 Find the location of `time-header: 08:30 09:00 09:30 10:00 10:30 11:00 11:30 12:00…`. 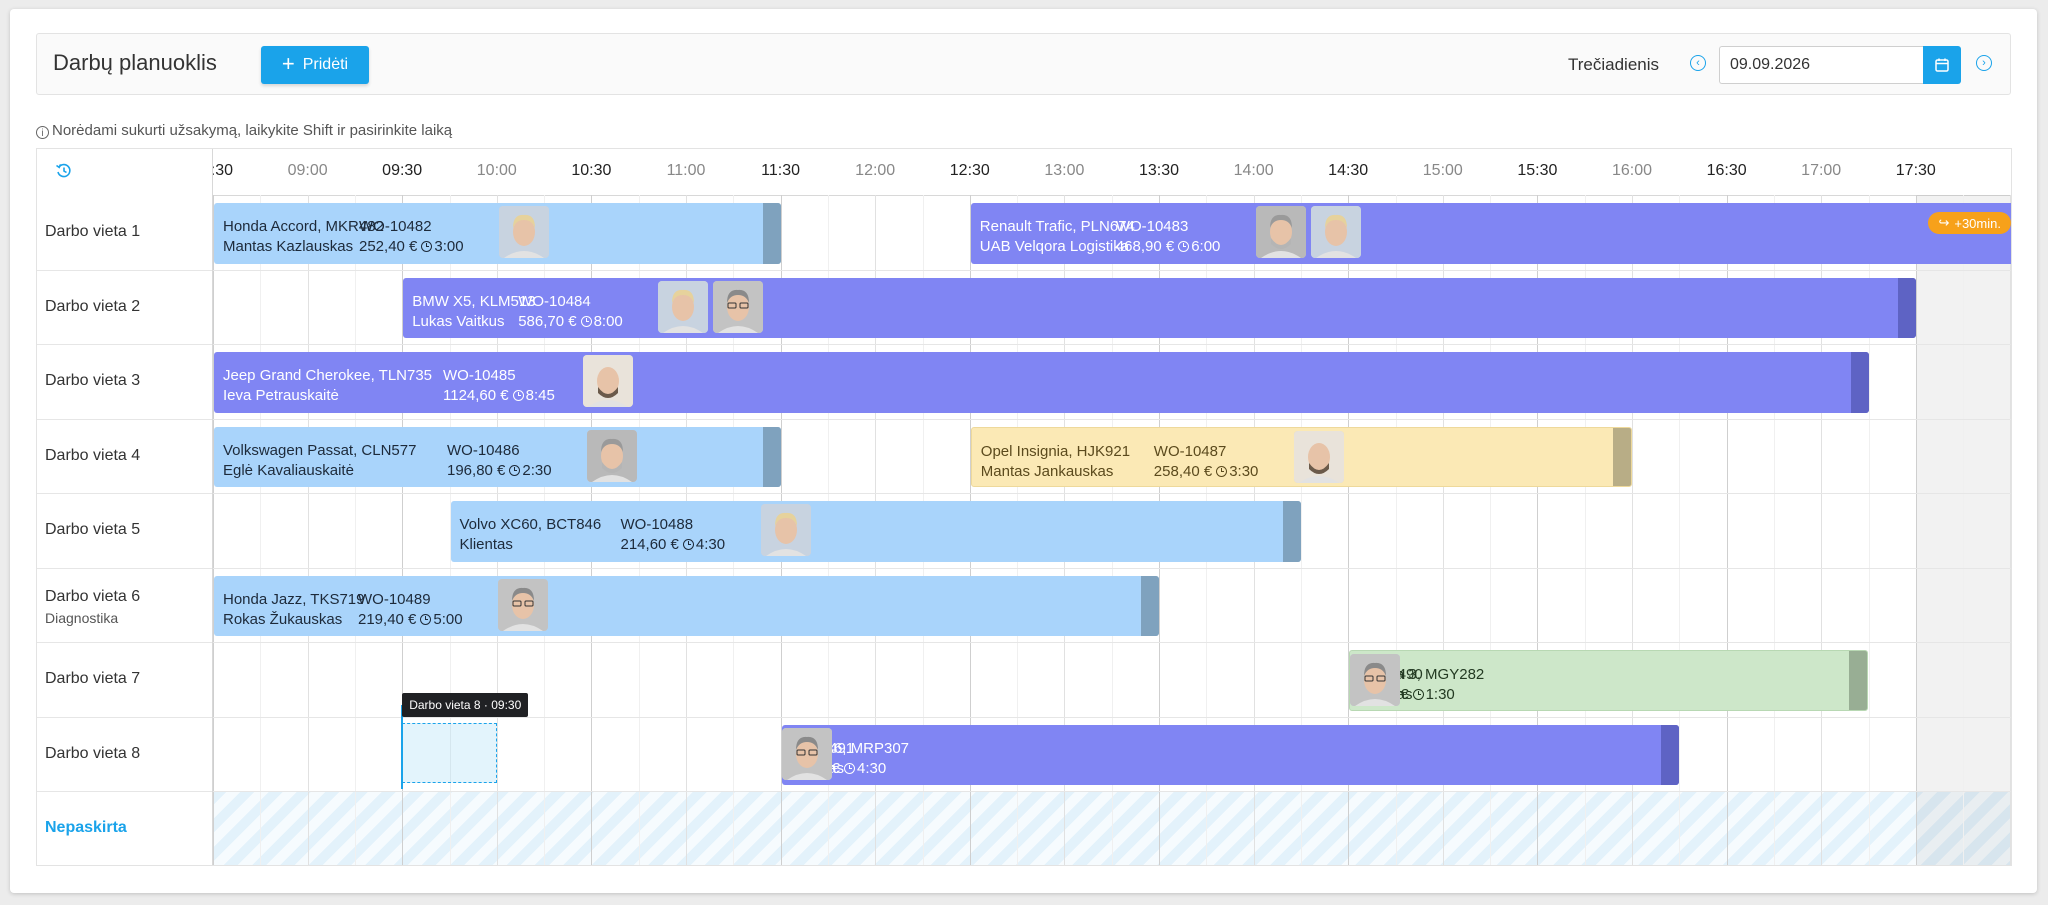

time-header: 08:30 09:00 09:30 10:00 10:30 11:00 11:30 12:00… is located at coordinates (1102, 172).